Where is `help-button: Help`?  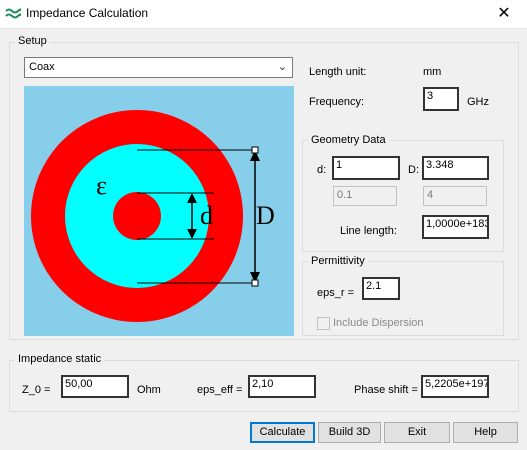
help-button: Help is located at coordinates (485, 432).